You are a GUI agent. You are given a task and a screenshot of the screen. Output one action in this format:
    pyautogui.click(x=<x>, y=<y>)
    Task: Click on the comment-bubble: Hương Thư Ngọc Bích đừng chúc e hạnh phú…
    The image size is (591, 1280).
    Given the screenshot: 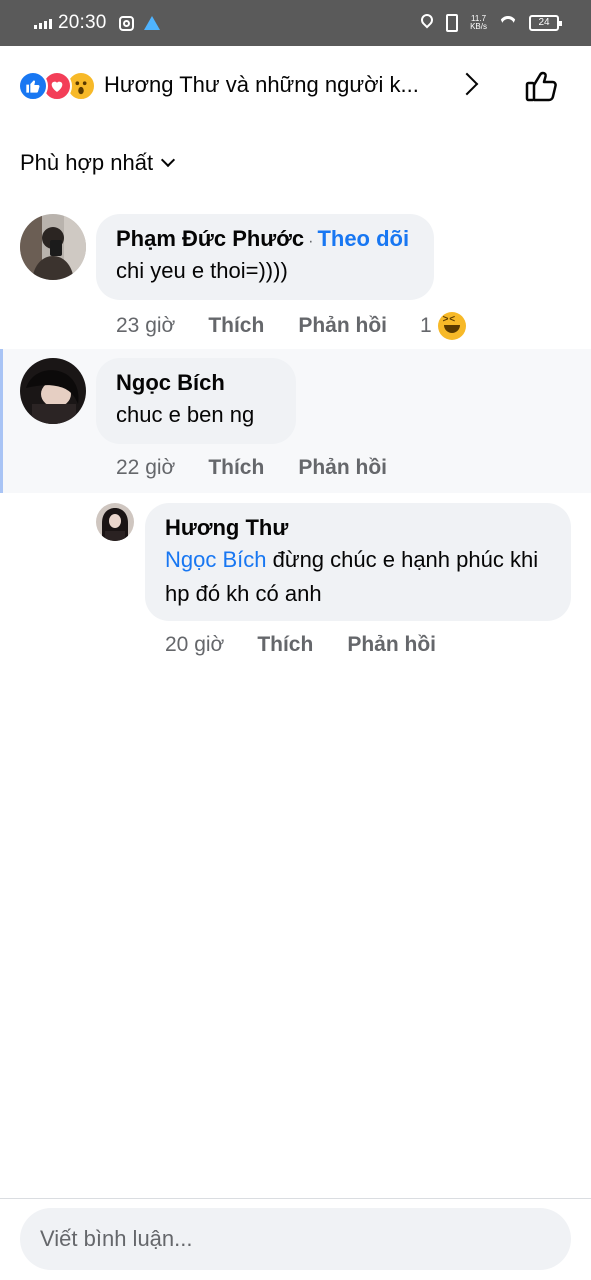 What is the action you would take?
    pyautogui.click(x=358, y=562)
    